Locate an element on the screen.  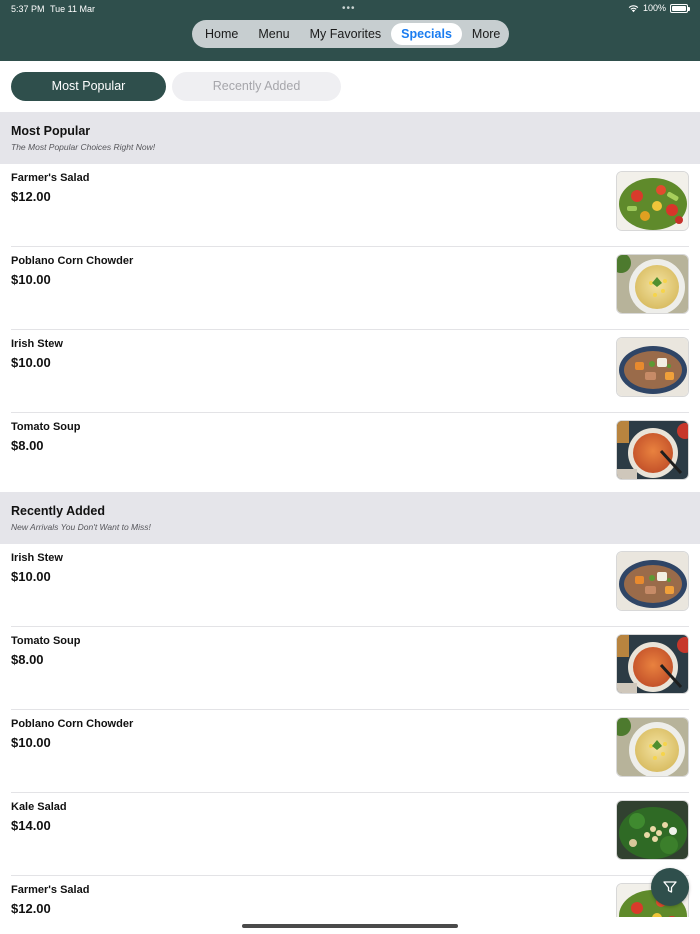
battery-percent: 100% is located at coordinates (654, 8).